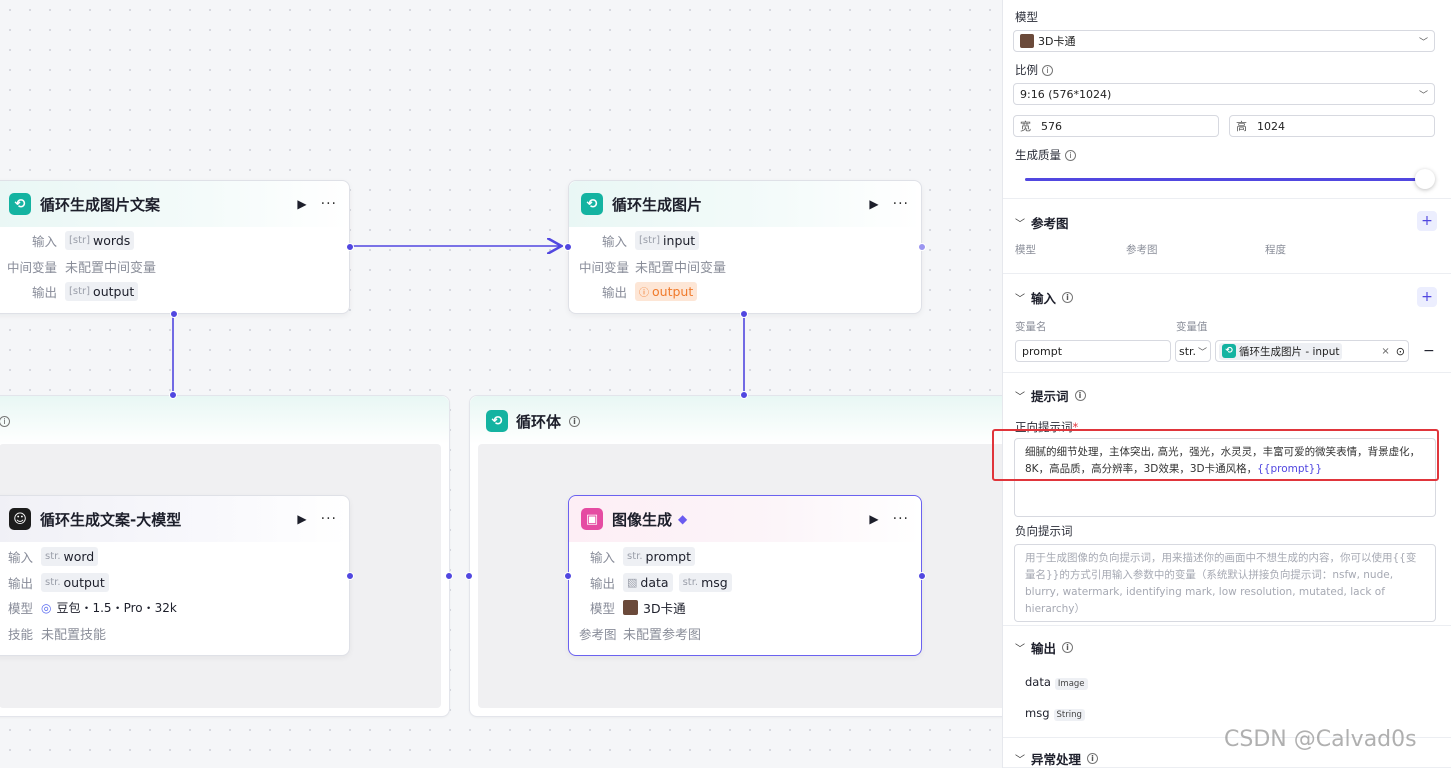  Describe the element at coordinates (1427, 297) in the screenshot. I see `add-input-button: +` at that location.